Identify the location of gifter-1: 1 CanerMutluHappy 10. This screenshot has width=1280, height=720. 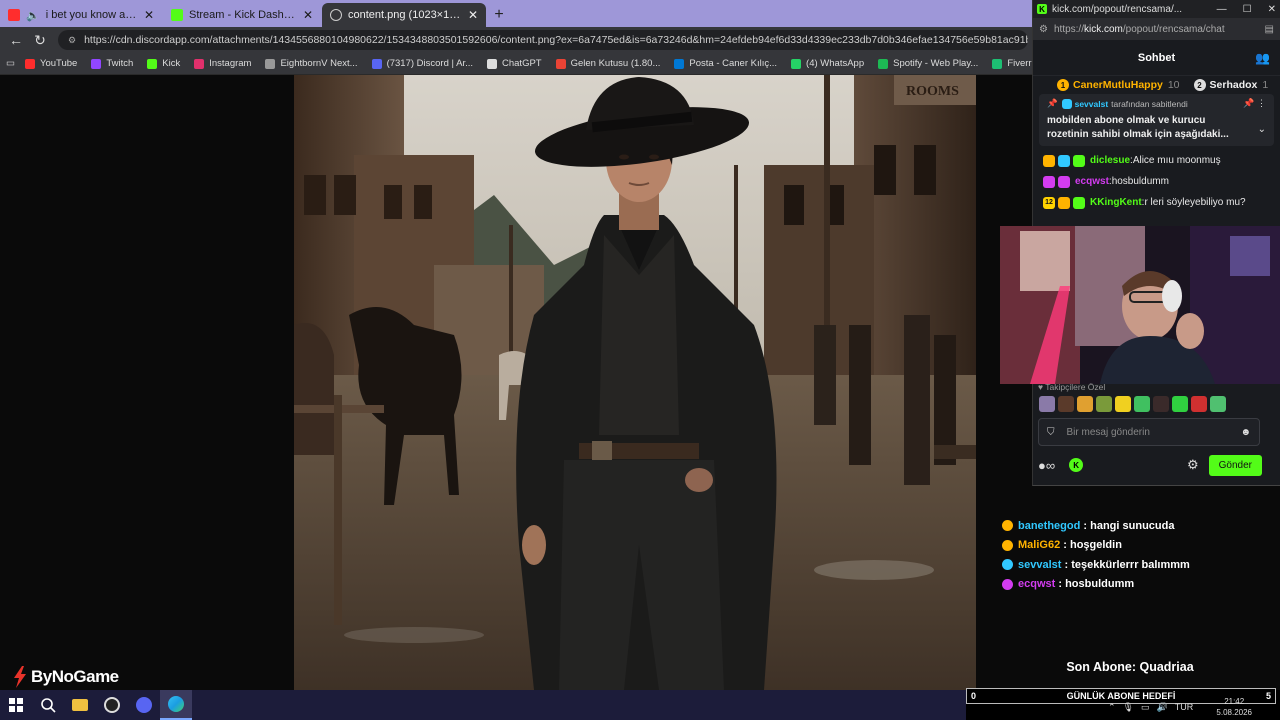
(1118, 85).